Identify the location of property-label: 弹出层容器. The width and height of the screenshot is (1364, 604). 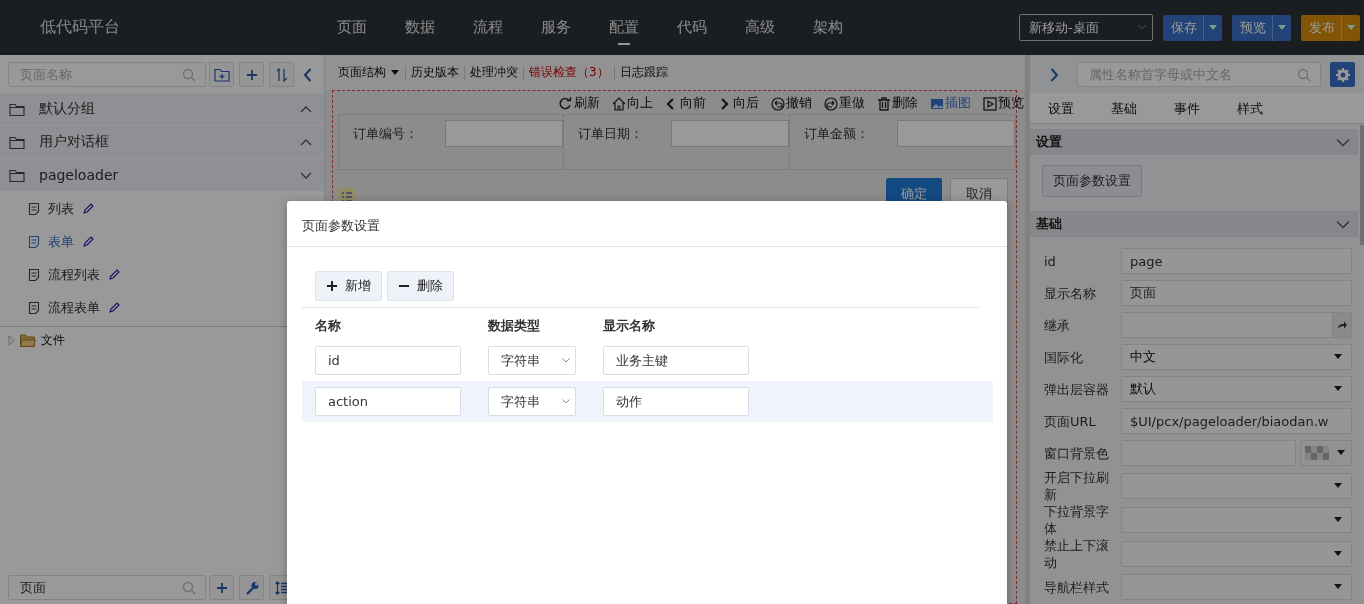
(1077, 389).